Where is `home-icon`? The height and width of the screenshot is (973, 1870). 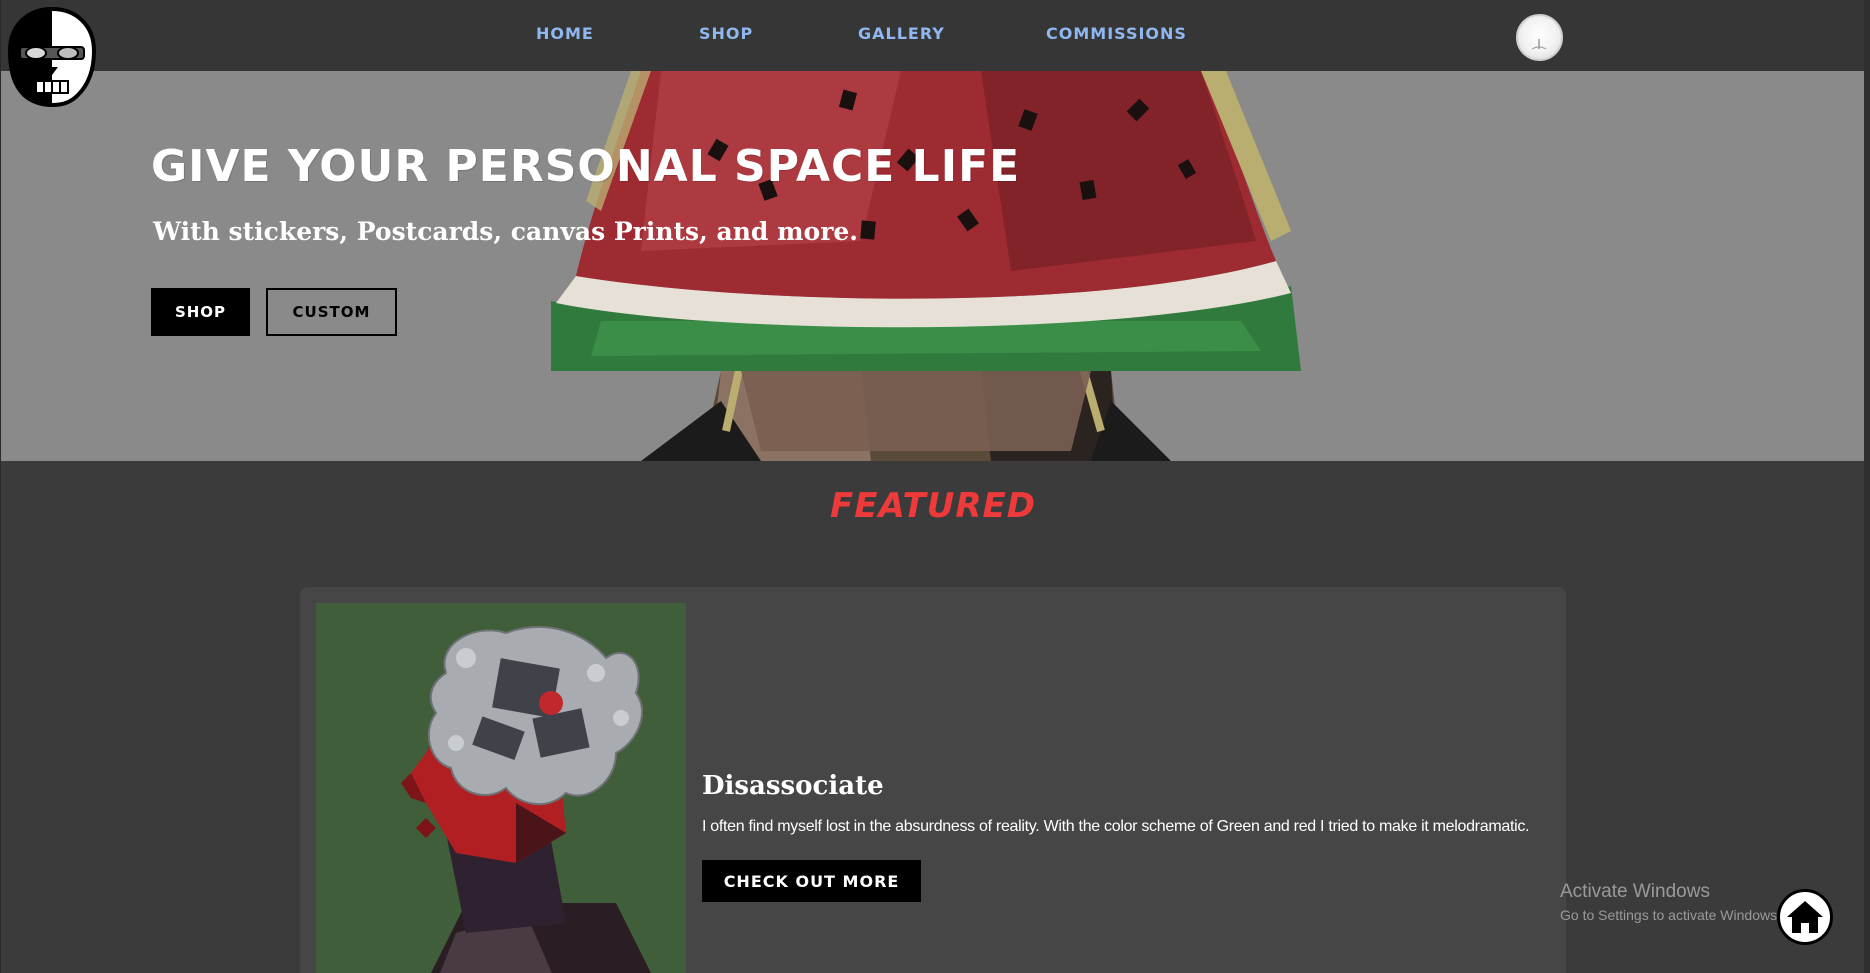
home-icon is located at coordinates (1805, 917).